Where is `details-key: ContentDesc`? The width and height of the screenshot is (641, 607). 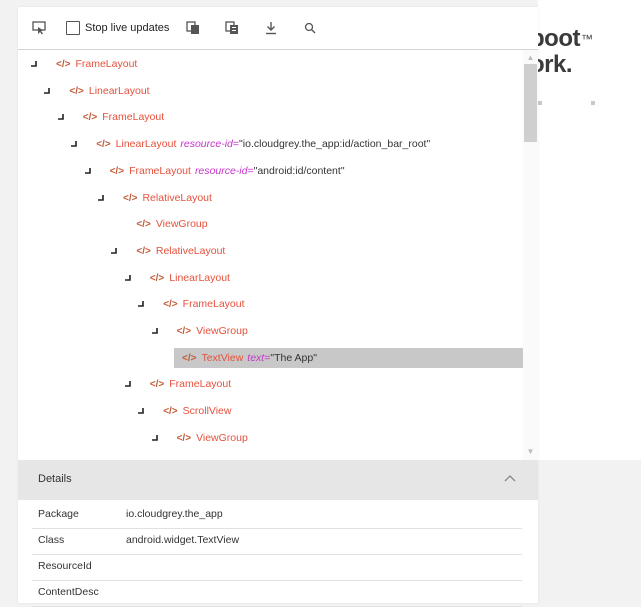 details-key: ContentDesc is located at coordinates (68, 592).